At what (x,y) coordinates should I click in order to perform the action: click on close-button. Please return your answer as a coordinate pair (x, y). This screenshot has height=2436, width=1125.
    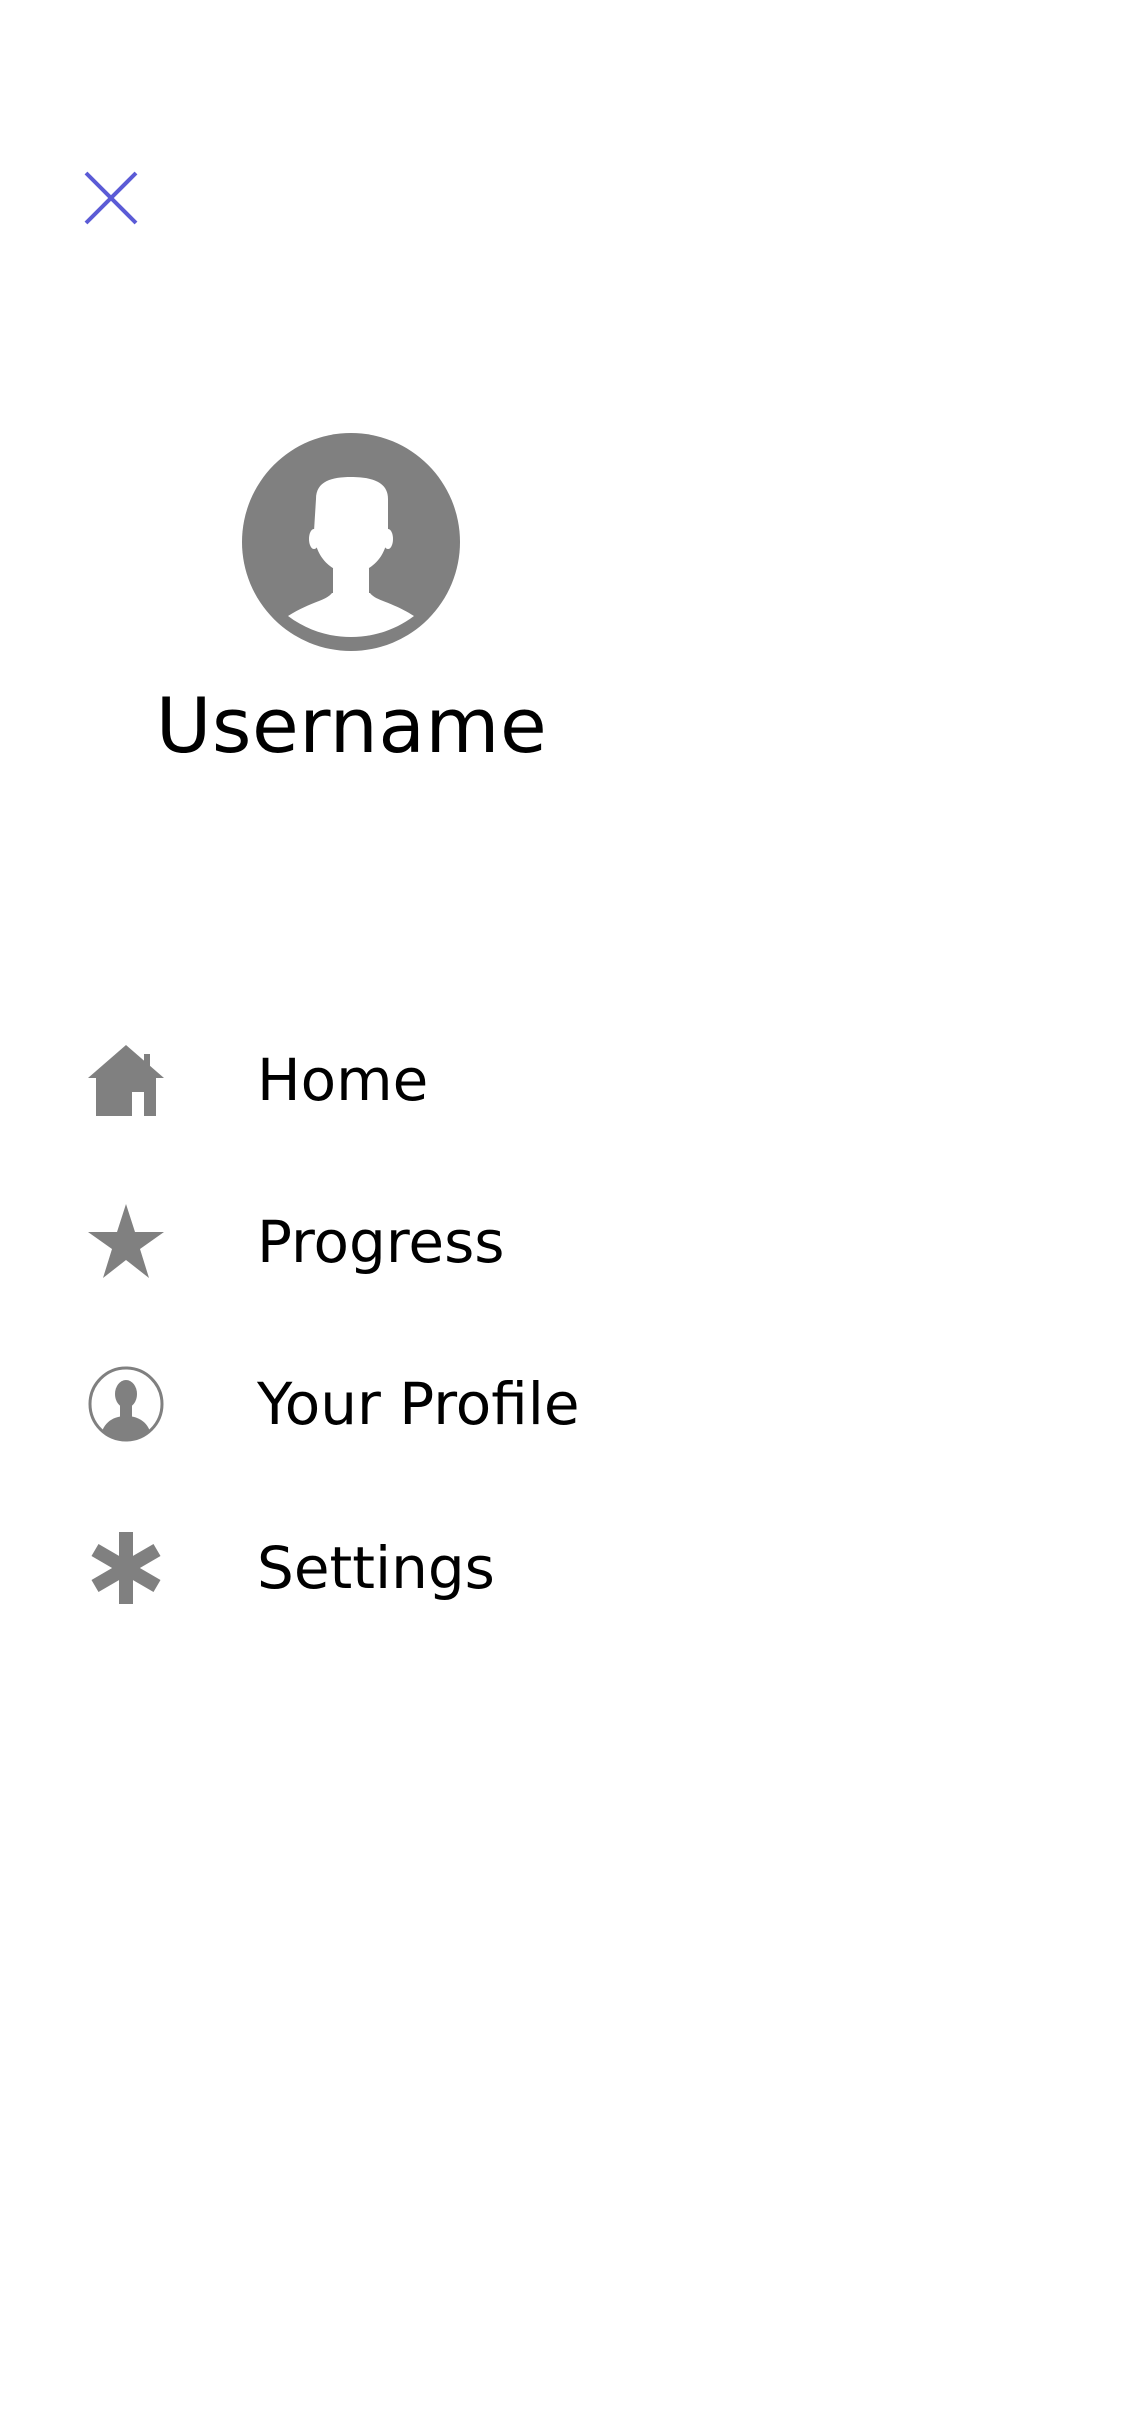
    Looking at the image, I should click on (111, 198).